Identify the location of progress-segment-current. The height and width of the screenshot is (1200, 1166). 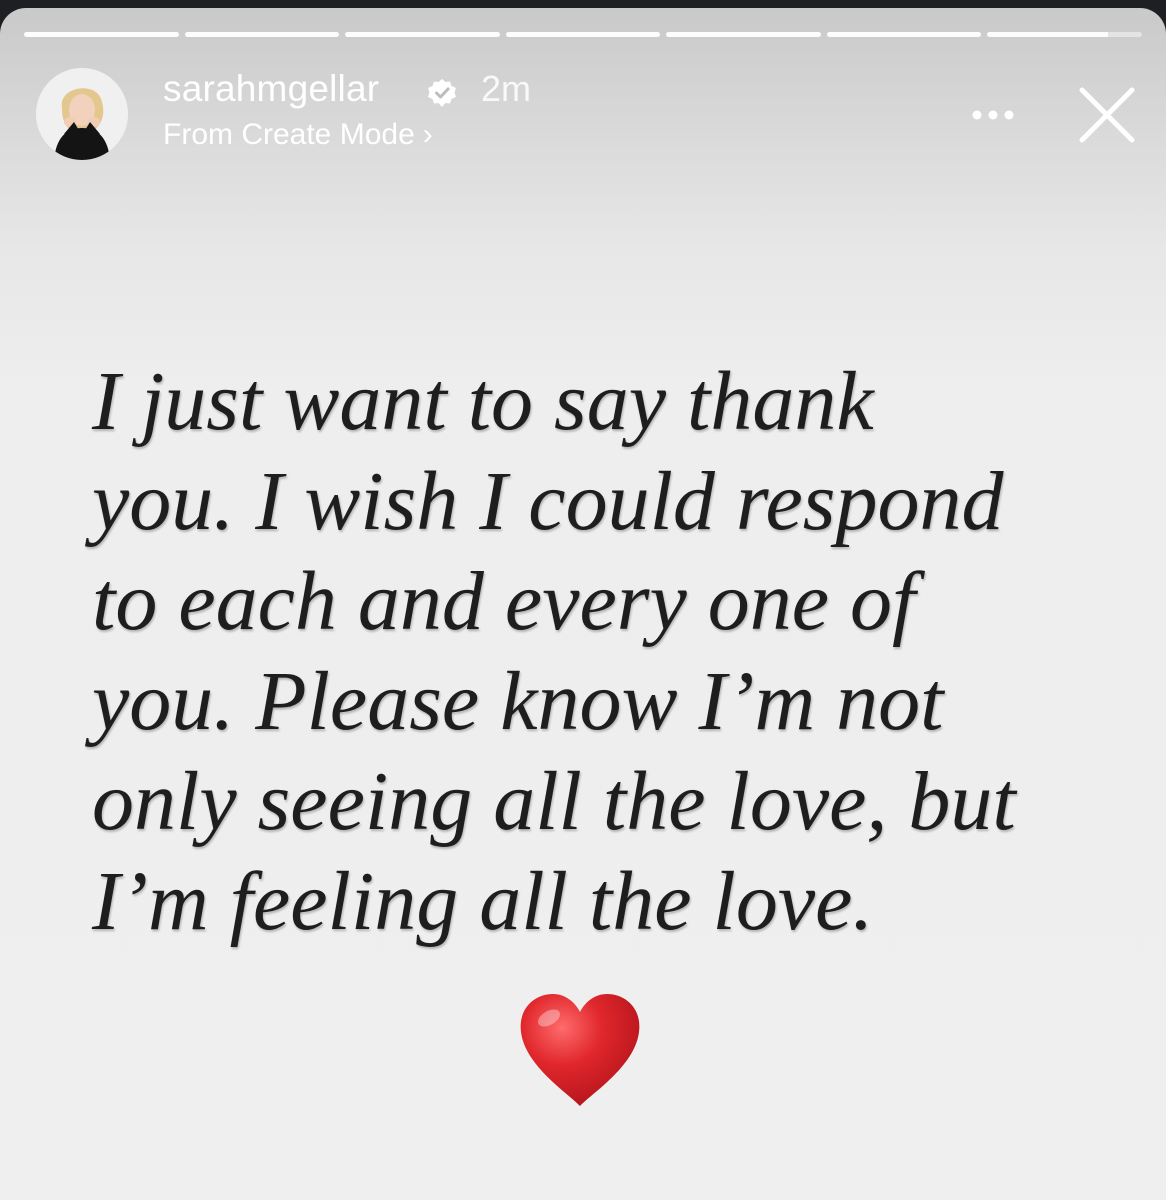
(1065, 34).